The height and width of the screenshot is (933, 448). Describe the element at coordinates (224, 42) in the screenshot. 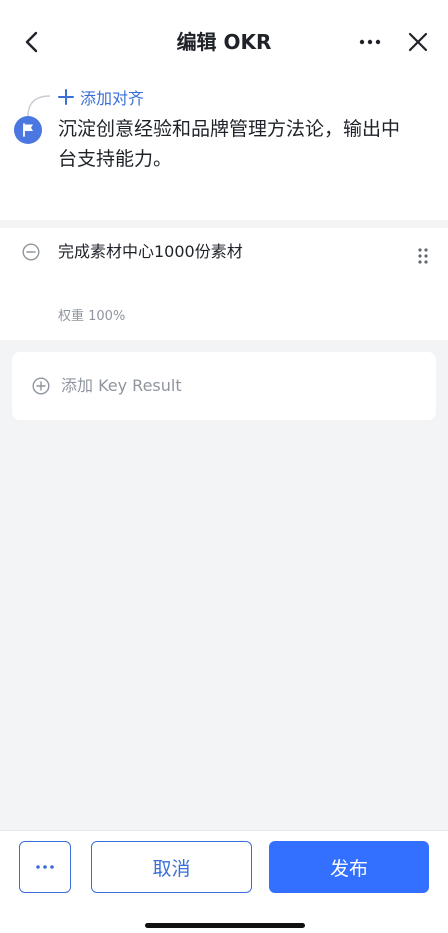

I see `header-bar: 编辑 OKR` at that location.